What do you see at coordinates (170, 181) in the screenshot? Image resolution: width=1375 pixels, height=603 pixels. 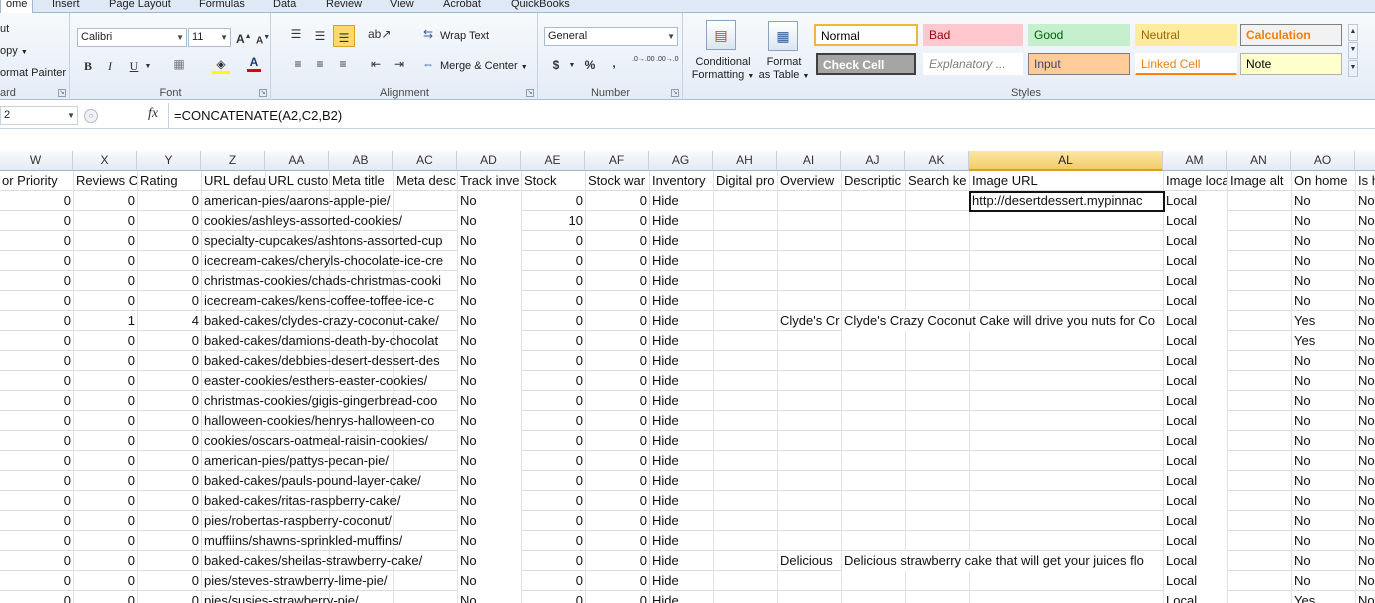 I see `header-cell: Rating` at bounding box center [170, 181].